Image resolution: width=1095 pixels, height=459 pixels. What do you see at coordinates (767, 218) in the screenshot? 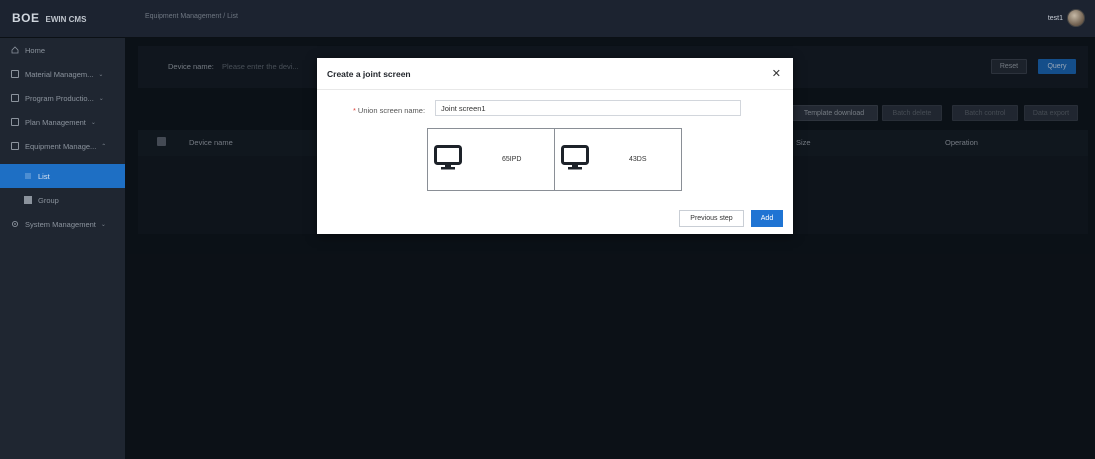
I see `add-button: Add` at bounding box center [767, 218].